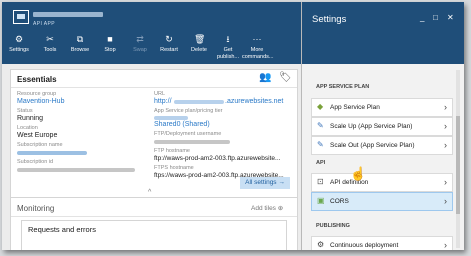 The image size is (471, 256). I want to click on download-icon: ⭳, so click(228, 39).